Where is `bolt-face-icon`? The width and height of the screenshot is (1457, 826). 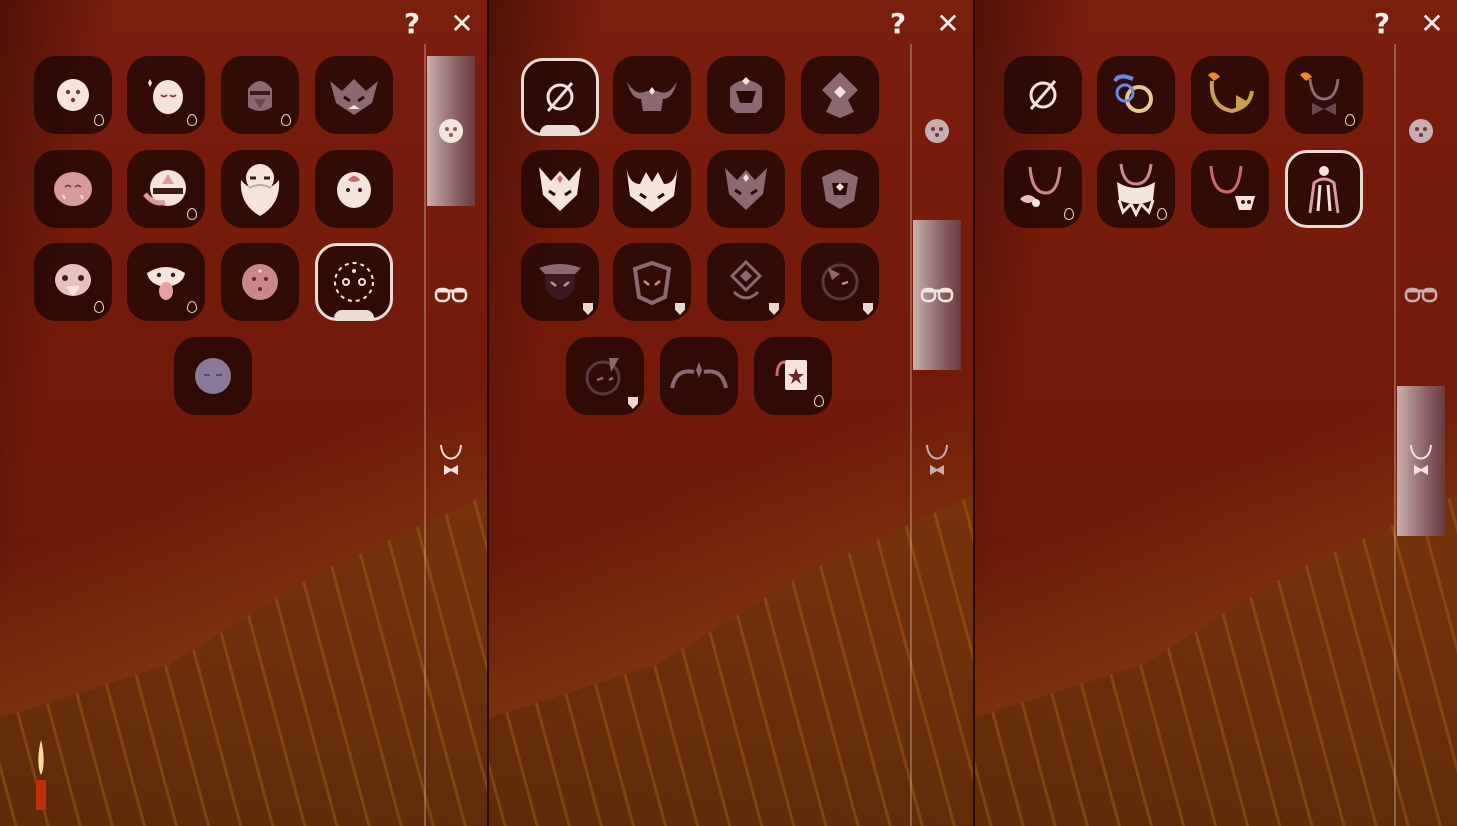 bolt-face-icon is located at coordinates (603, 377).